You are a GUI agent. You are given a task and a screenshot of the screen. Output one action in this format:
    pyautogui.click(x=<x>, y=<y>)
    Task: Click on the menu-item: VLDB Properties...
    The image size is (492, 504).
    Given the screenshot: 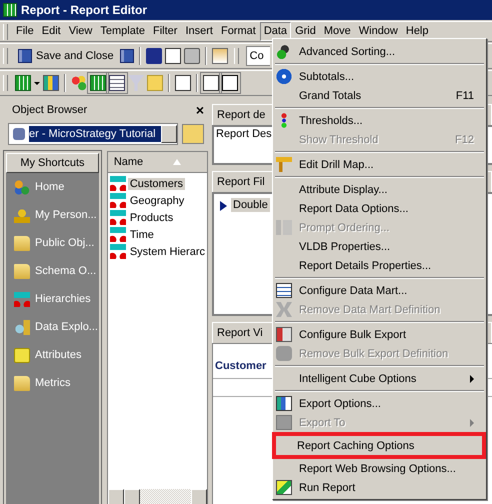 What is the action you would take?
    pyautogui.click(x=379, y=246)
    